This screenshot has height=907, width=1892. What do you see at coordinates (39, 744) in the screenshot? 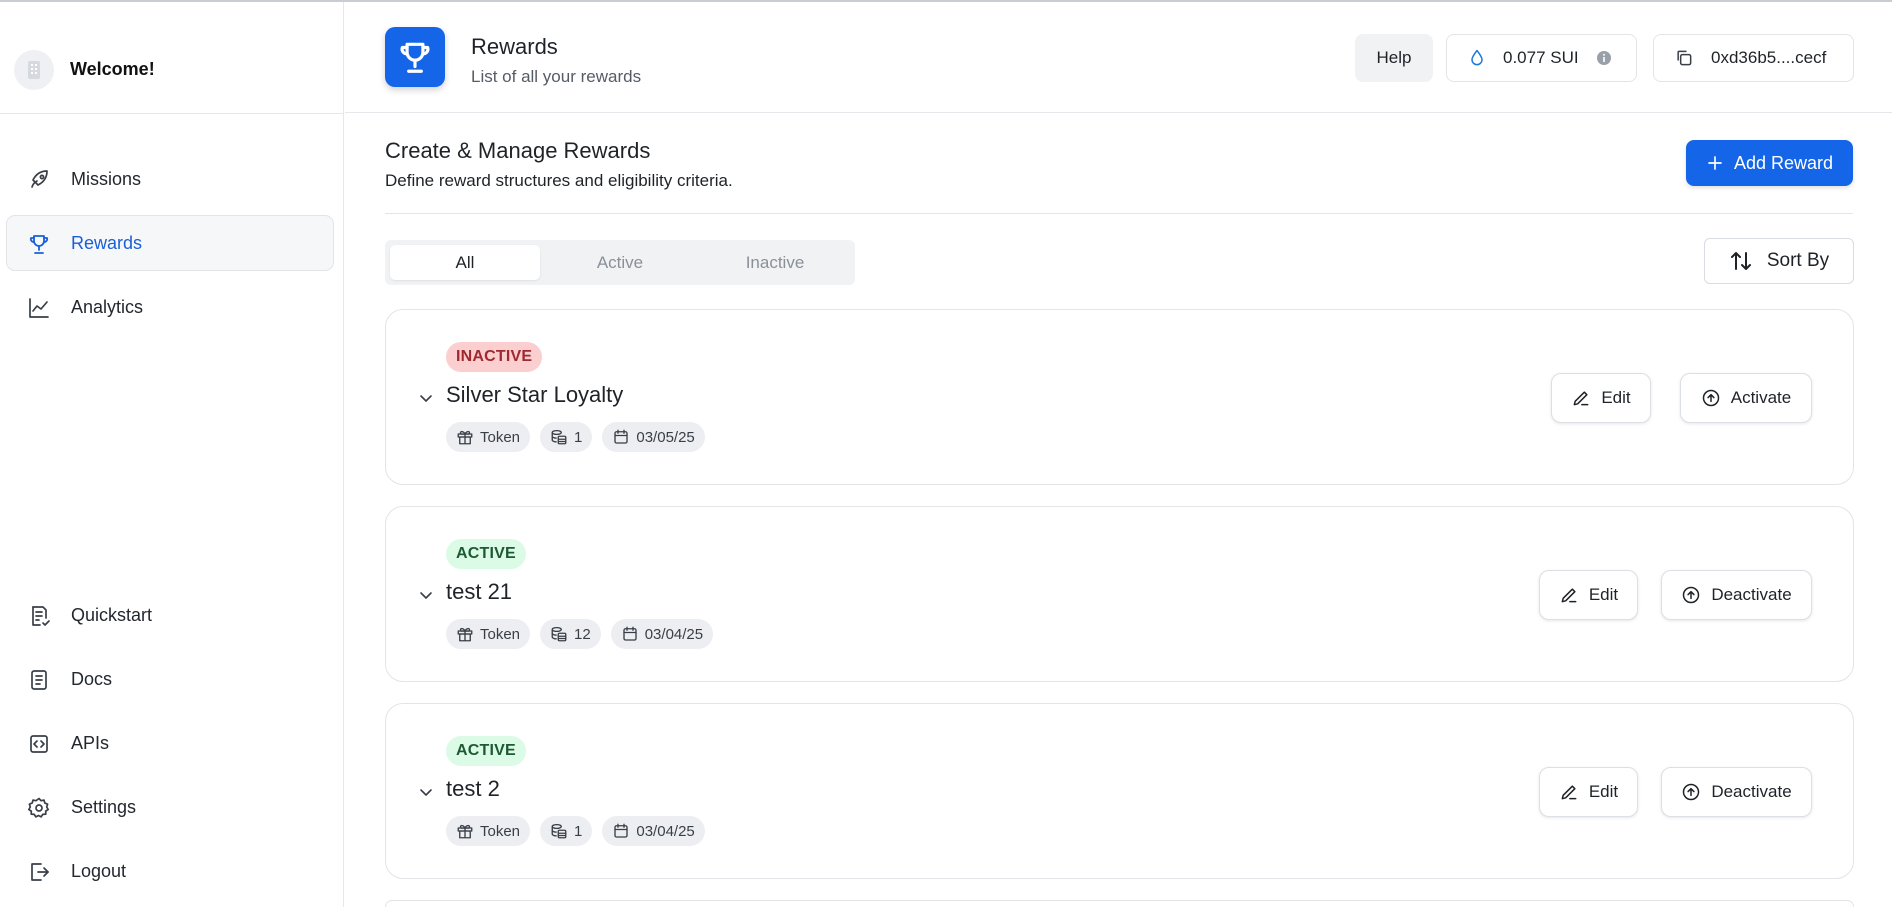
I see `code-icon` at bounding box center [39, 744].